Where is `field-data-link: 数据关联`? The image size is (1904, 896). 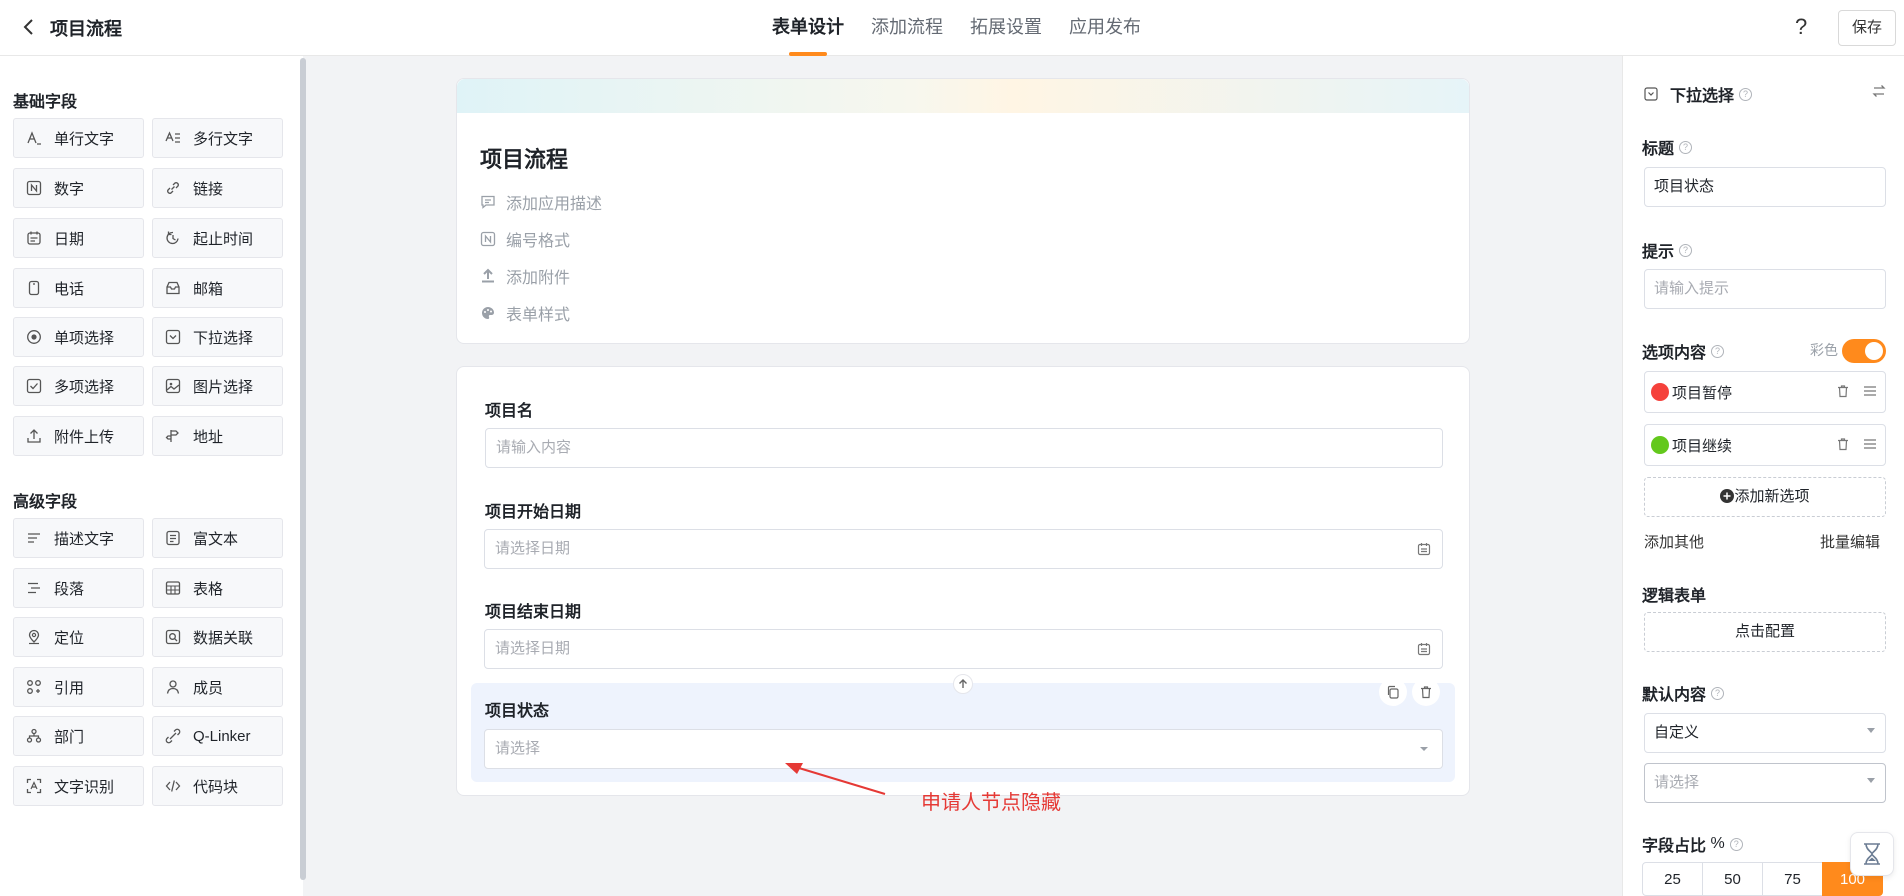 field-data-link: 数据关联 is located at coordinates (217, 637).